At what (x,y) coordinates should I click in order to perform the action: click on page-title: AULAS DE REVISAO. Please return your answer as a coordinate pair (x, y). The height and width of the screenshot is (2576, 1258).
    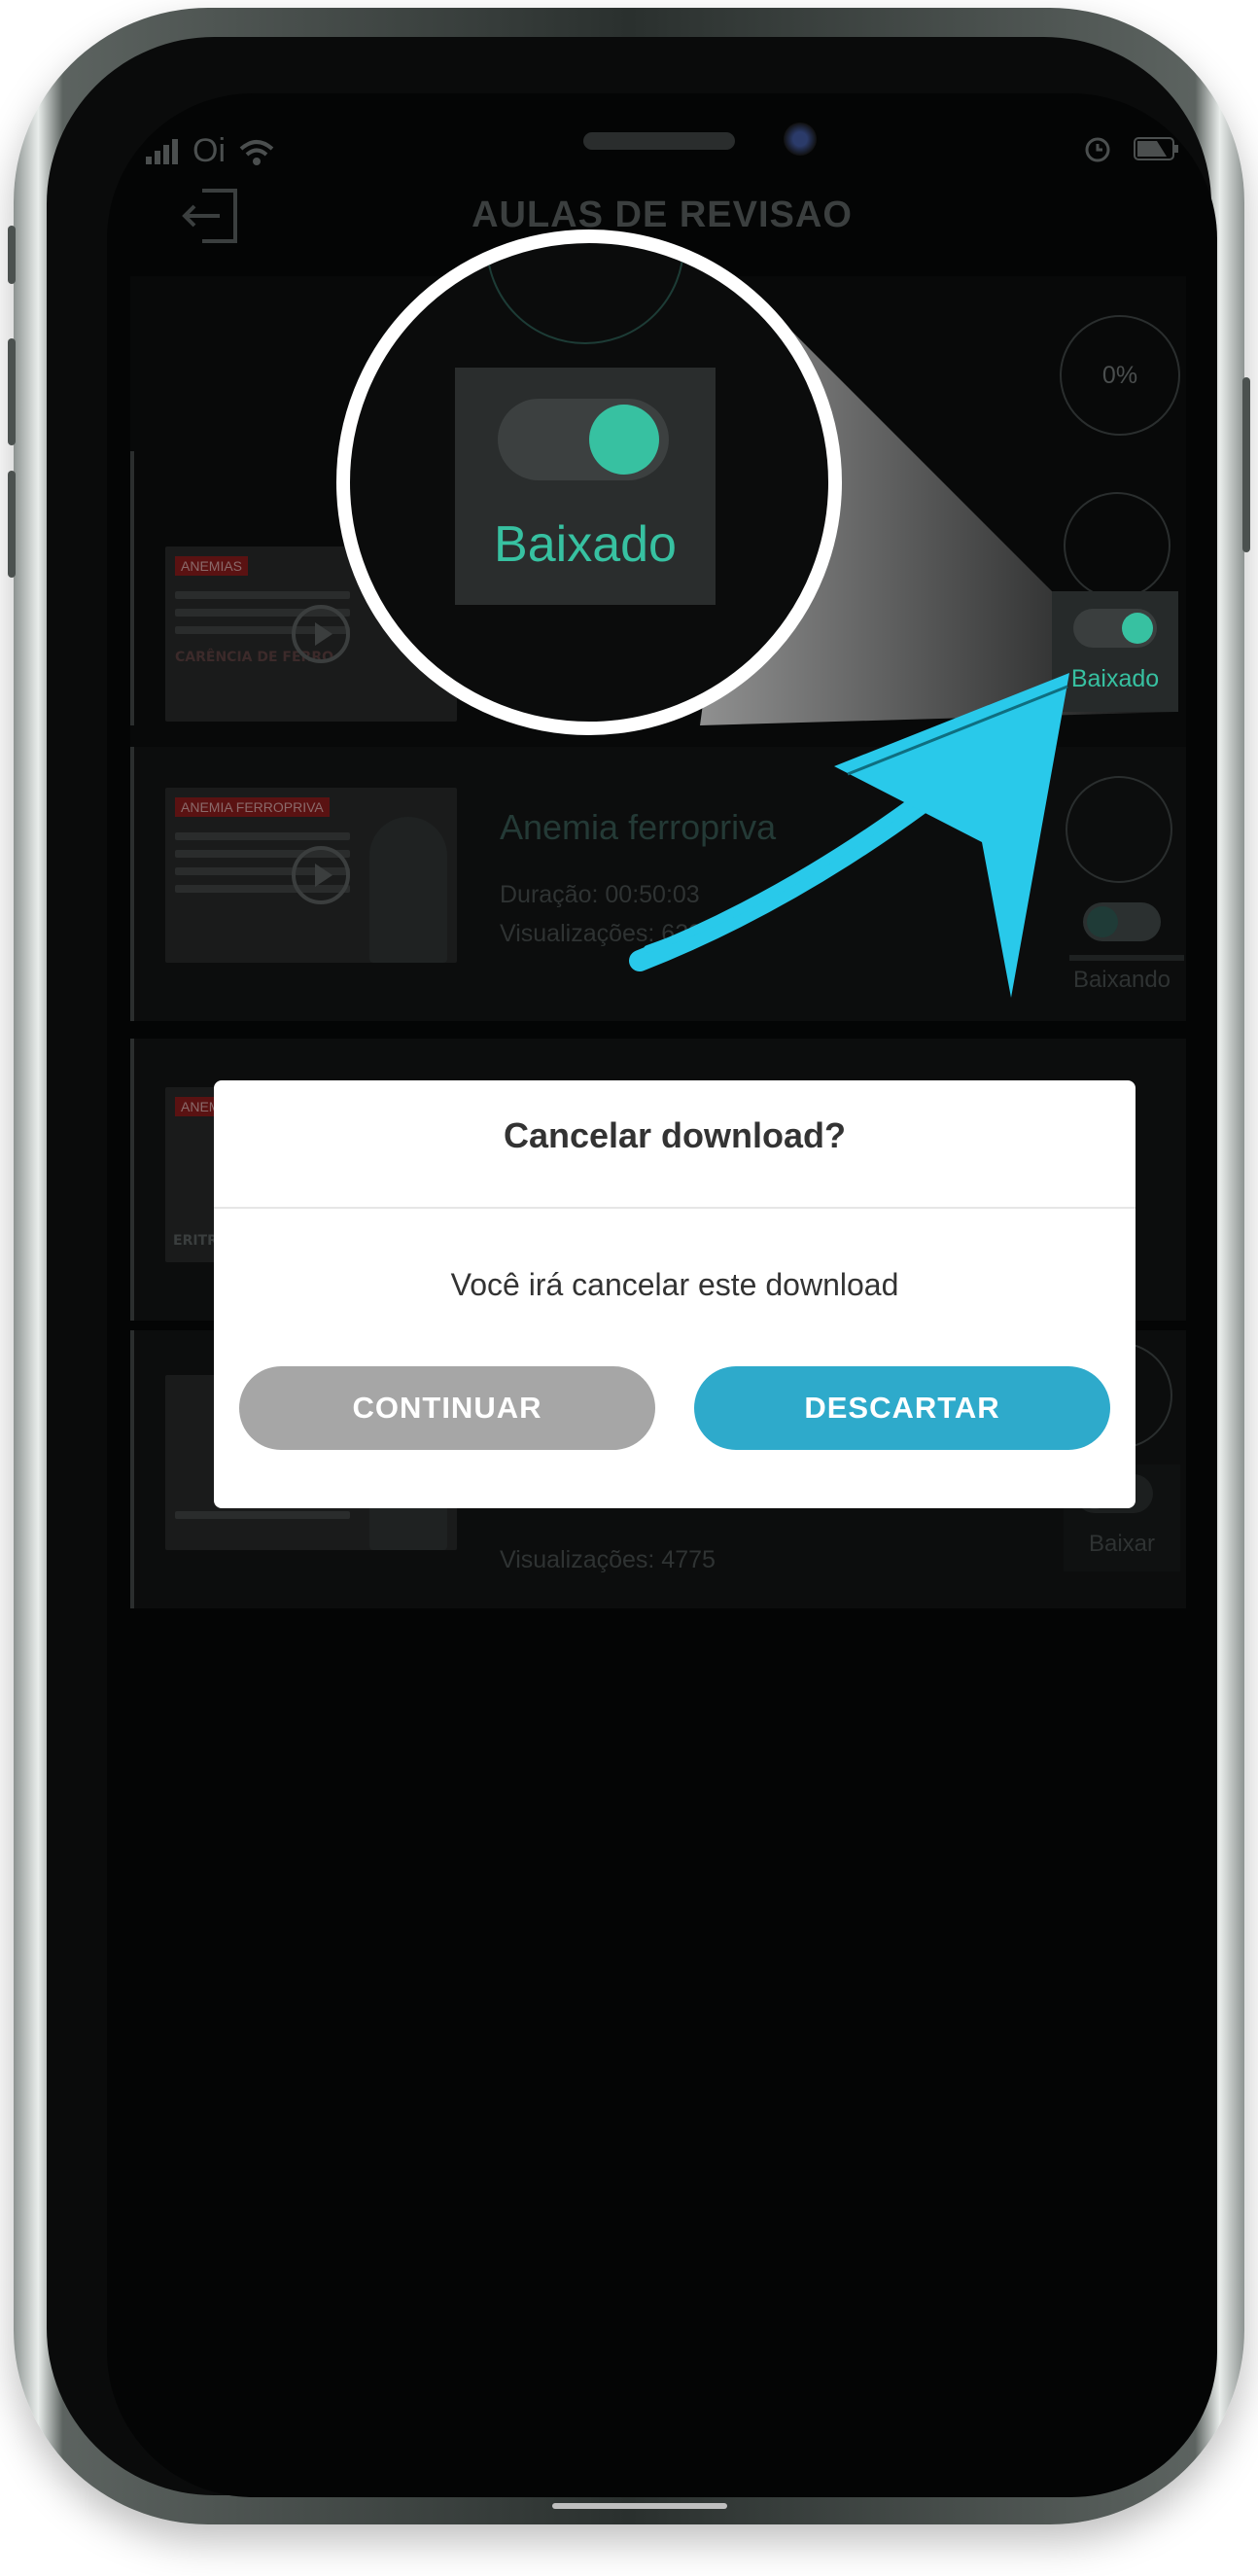
    Looking at the image, I should click on (662, 215).